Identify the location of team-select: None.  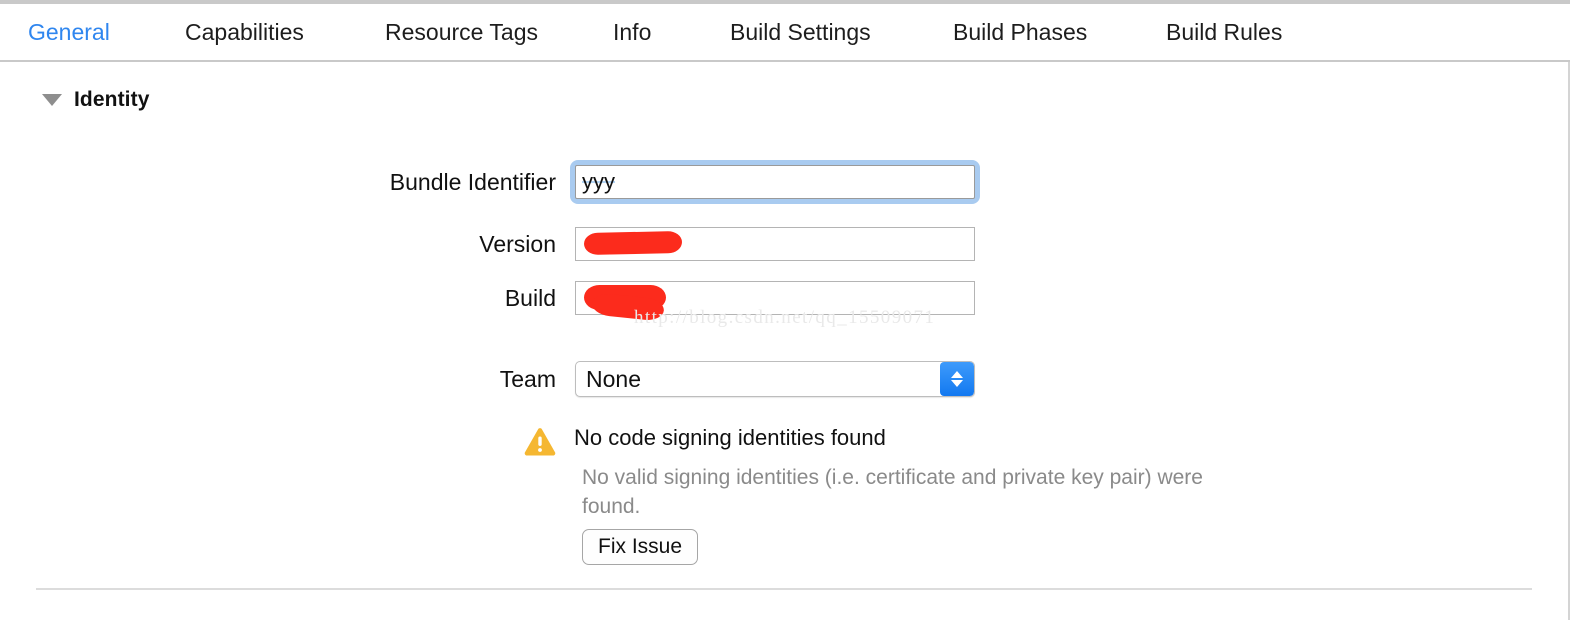
(775, 379).